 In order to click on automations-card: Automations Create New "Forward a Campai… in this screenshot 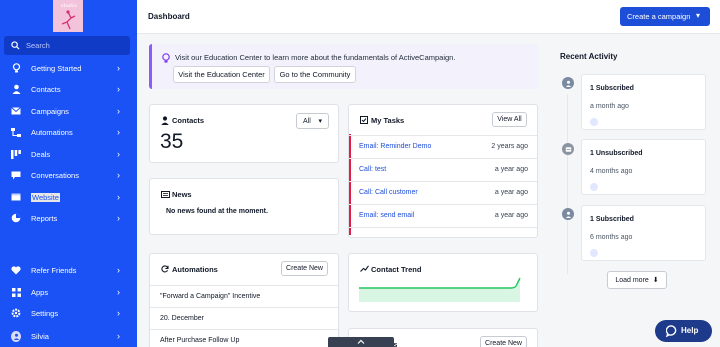, I will do `click(244, 300)`.